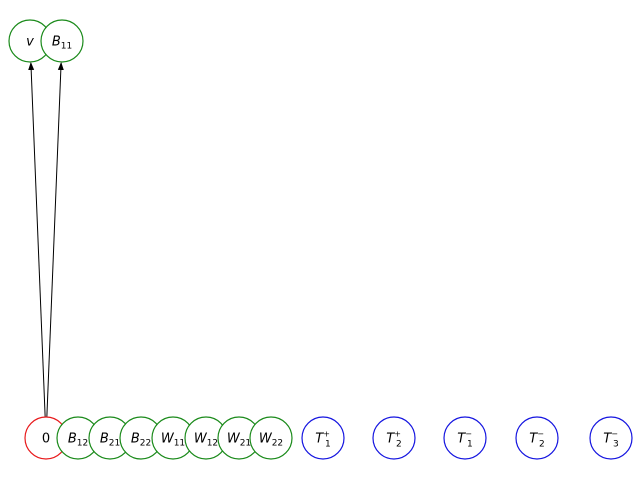 This screenshot has width=640, height=480. I want to click on node-label: v, so click(30, 42).